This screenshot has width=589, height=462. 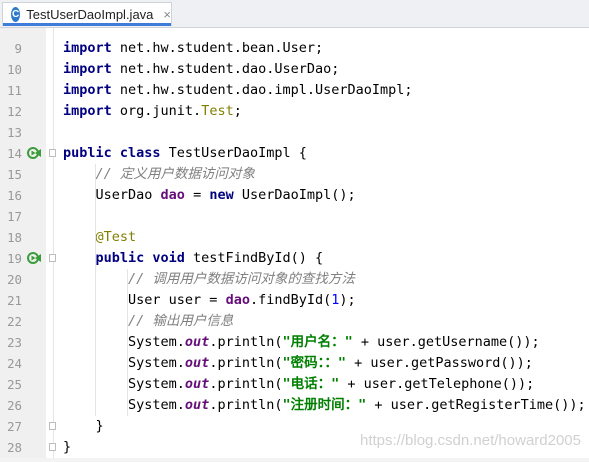 I want to click on line-number: 11, so click(x=14, y=90).